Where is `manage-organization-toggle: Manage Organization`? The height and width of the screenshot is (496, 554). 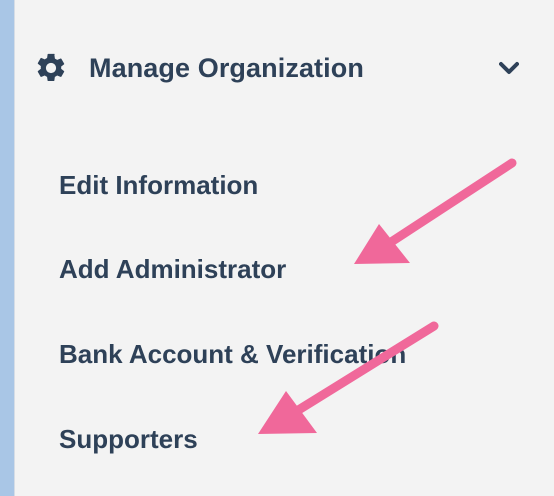
manage-organization-toggle: Manage Organization is located at coordinates (278, 68).